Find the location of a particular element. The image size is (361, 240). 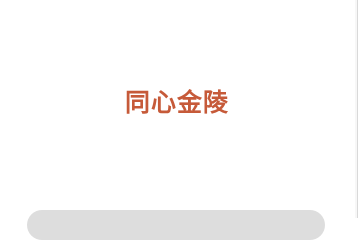

bottom-action-button is located at coordinates (176, 225).